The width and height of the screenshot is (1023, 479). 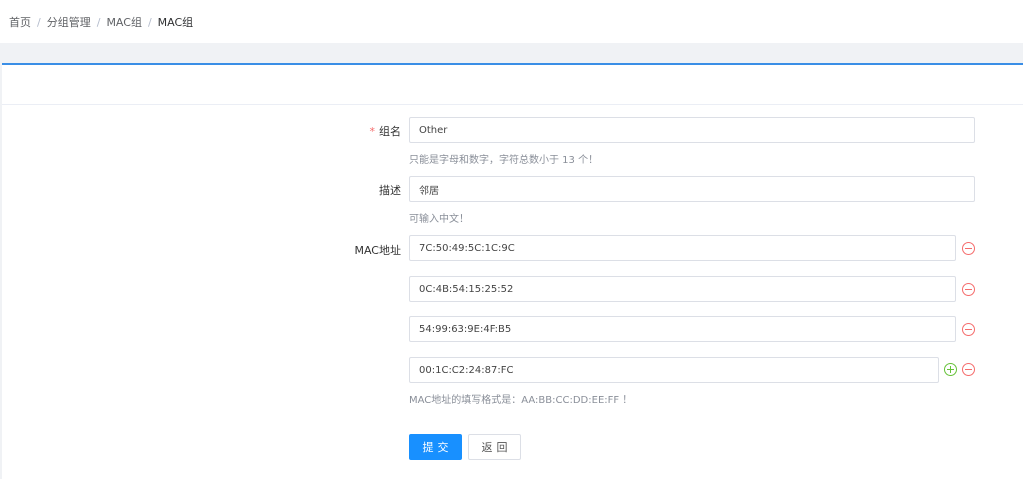 What do you see at coordinates (175, 22) in the screenshot?
I see `breadcrumb-current: MAC组` at bounding box center [175, 22].